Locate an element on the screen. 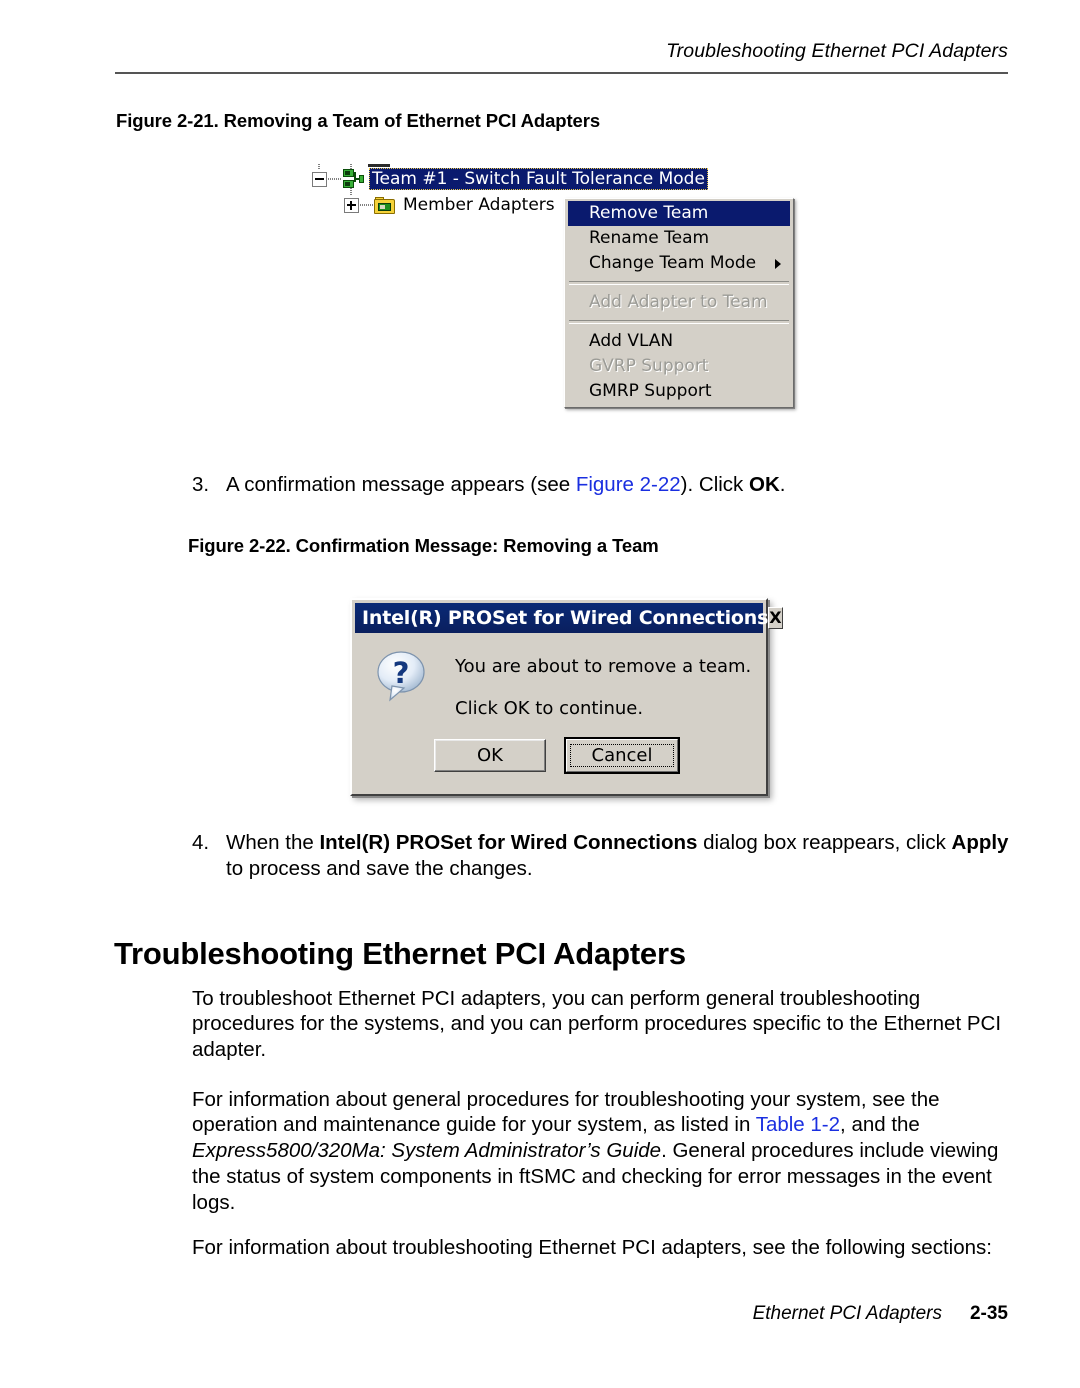 This screenshot has width=1080, height=1388. adapter-folder-icon is located at coordinates (384, 205).